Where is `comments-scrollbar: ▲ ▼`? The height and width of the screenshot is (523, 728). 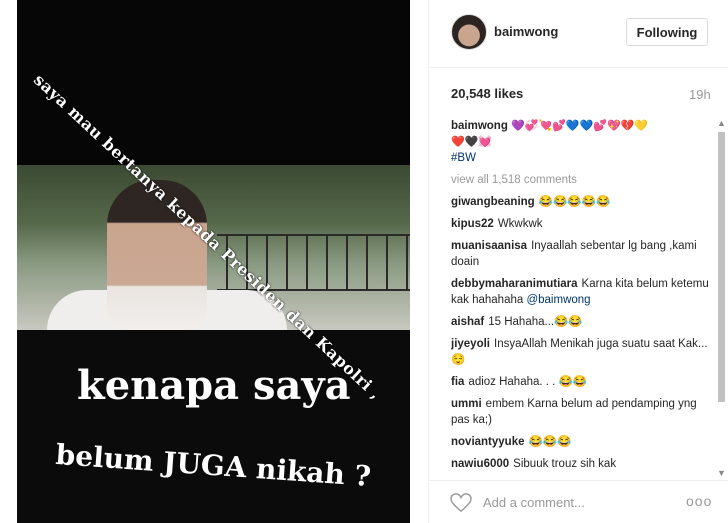 comments-scrollbar: ▲ ▼ is located at coordinates (721, 298).